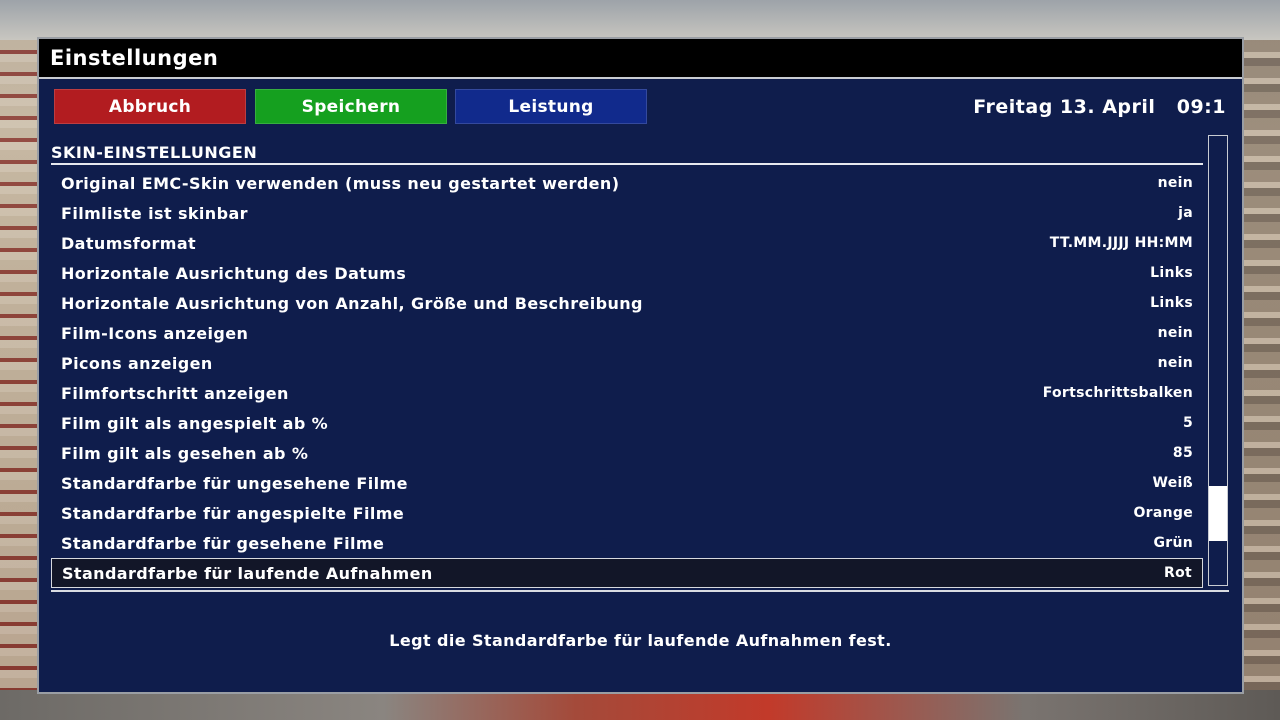 The image size is (1280, 720). Describe the element at coordinates (627, 213) in the screenshot. I see `setting-row-filmliste-skinbar: Filmliste ist skinbar ja` at that location.